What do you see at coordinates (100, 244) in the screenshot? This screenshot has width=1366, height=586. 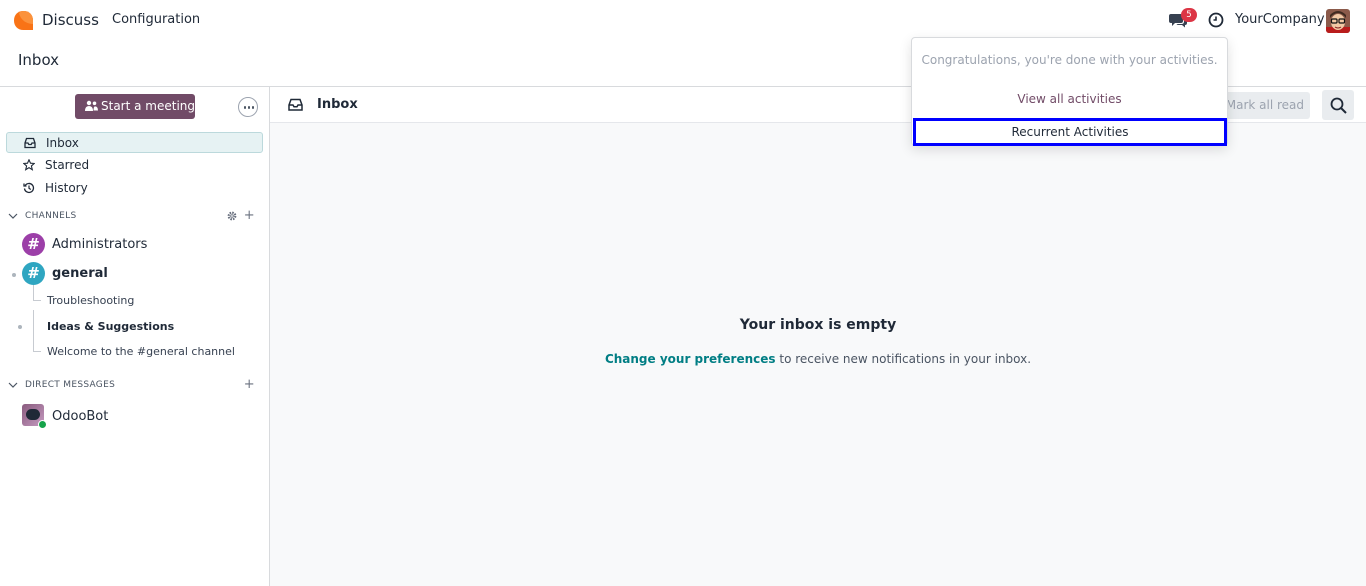 I see `channel-label: Administrators` at bounding box center [100, 244].